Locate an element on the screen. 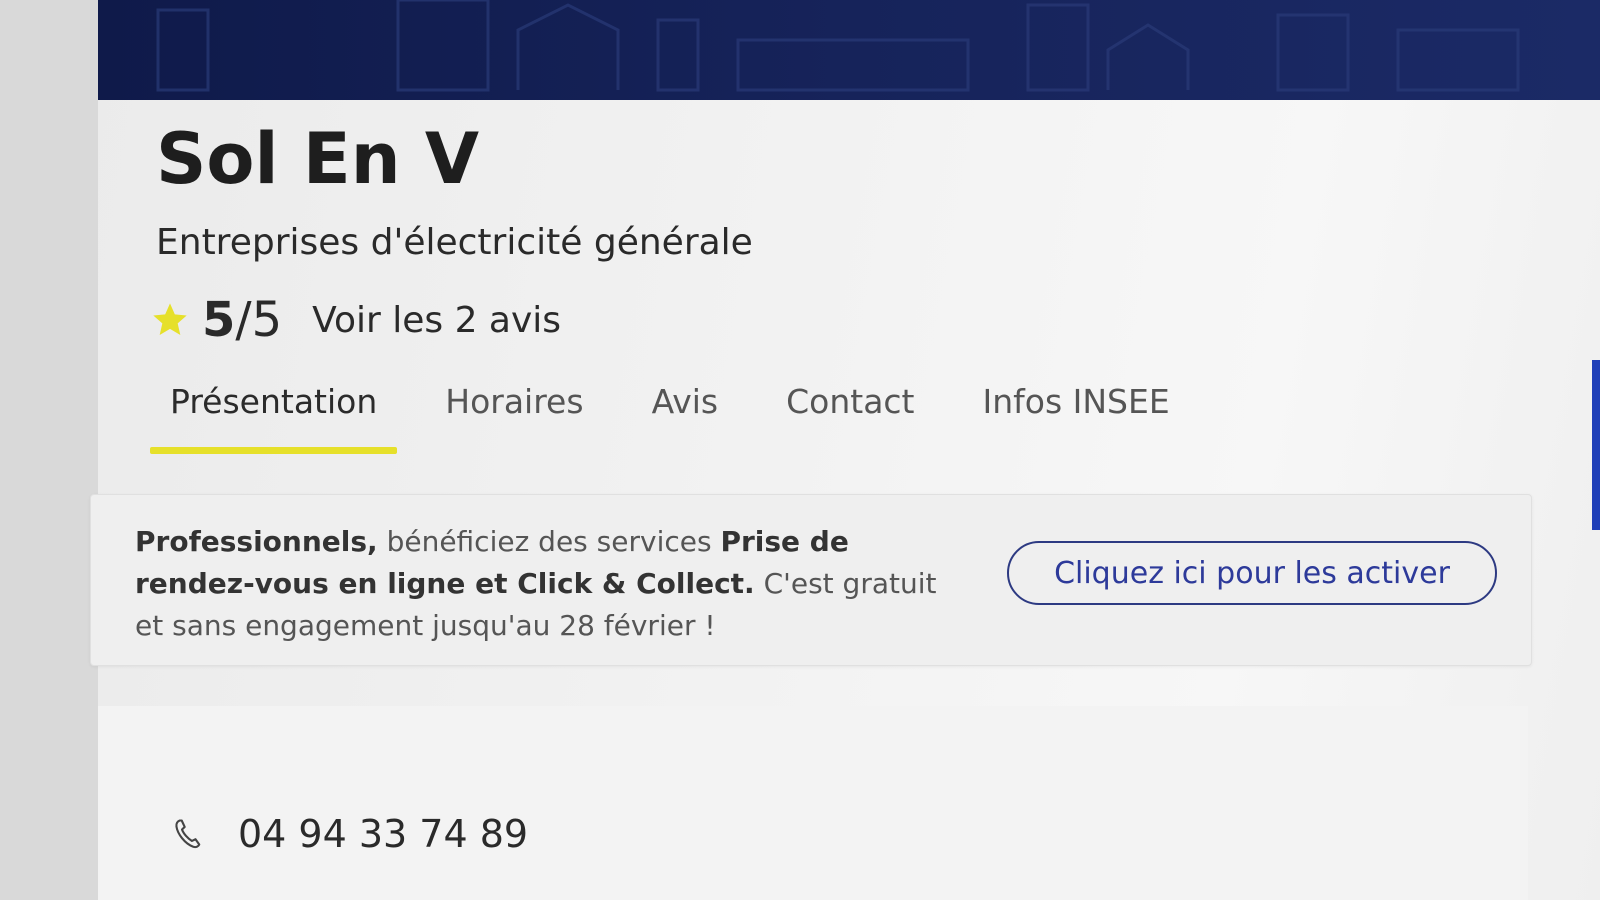 The image size is (1600, 900). tab-infos-insee: Infos INSEE is located at coordinates (1076, 416).